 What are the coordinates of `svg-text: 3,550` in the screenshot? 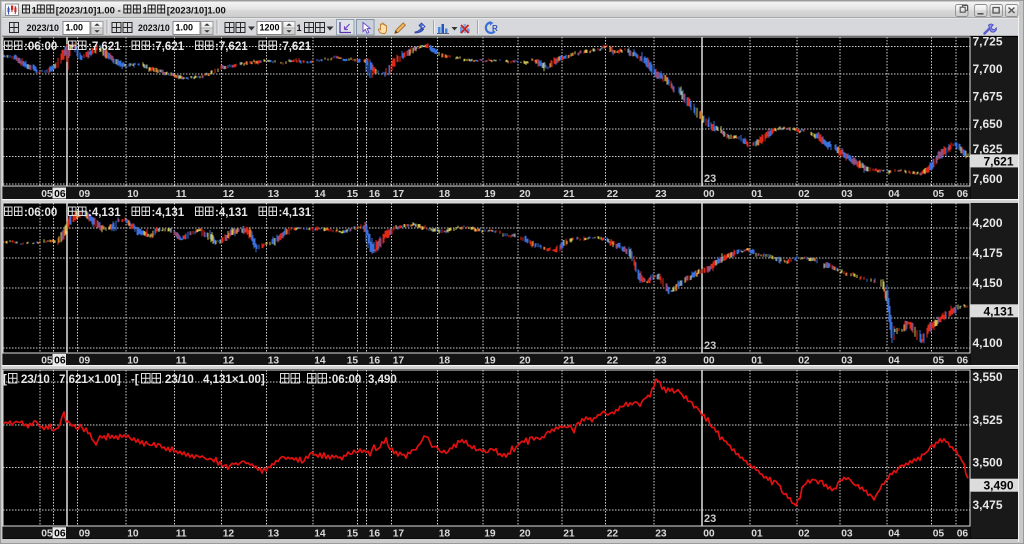 It's located at (988, 377).